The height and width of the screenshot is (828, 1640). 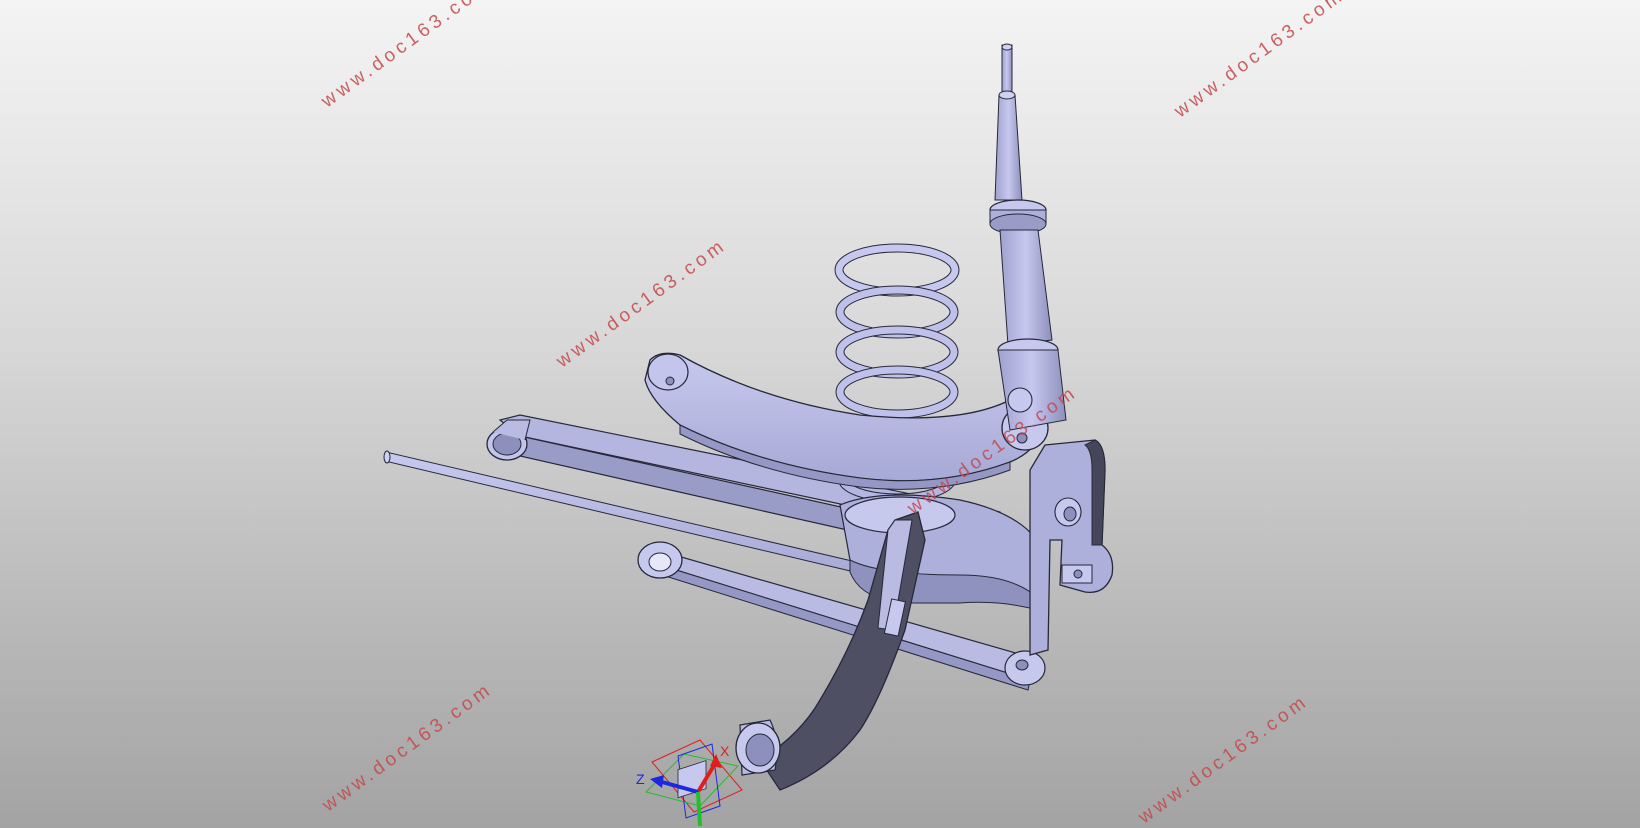 I want to click on steering-knuckle, so click(x=1071, y=547).